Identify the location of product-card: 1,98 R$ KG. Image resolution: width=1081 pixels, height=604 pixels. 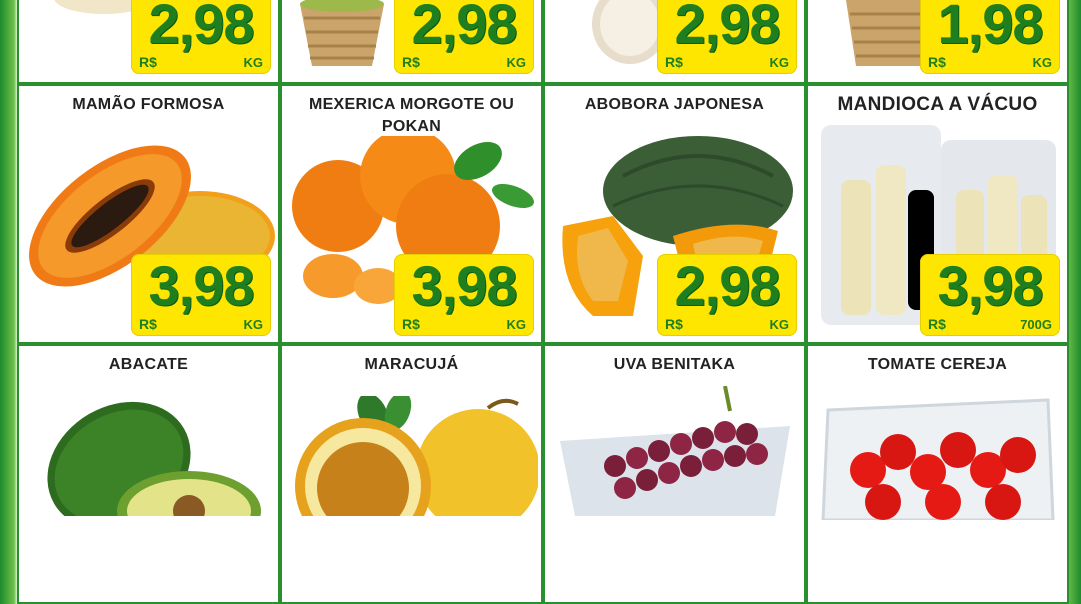
(937, 42).